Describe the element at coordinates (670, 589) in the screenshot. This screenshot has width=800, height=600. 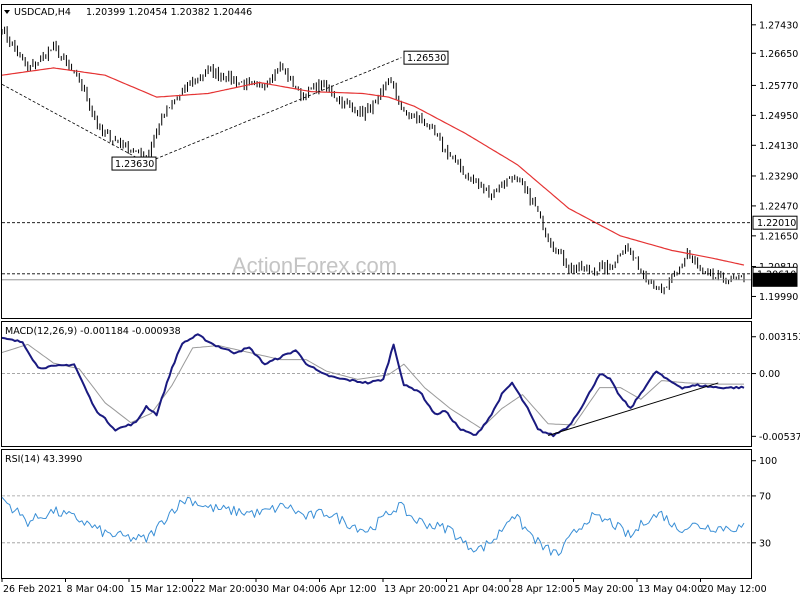
I see `x-tick-label: 13 May 04:00` at that location.